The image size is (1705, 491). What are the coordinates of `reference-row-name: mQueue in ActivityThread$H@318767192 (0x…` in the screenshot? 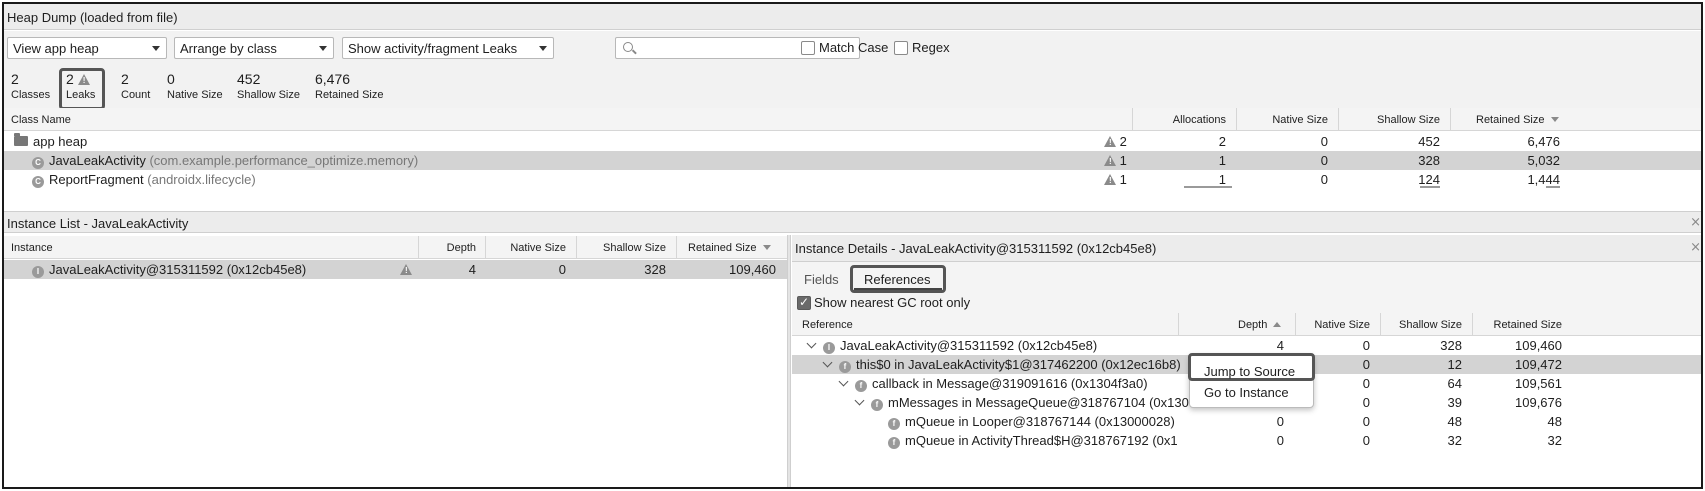 It's located at (1041, 440).